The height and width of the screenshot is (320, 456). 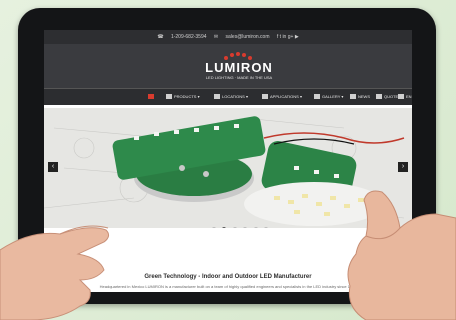 What do you see at coordinates (53, 167) in the screenshot?
I see `slider-prev-button: ‹` at bounding box center [53, 167].